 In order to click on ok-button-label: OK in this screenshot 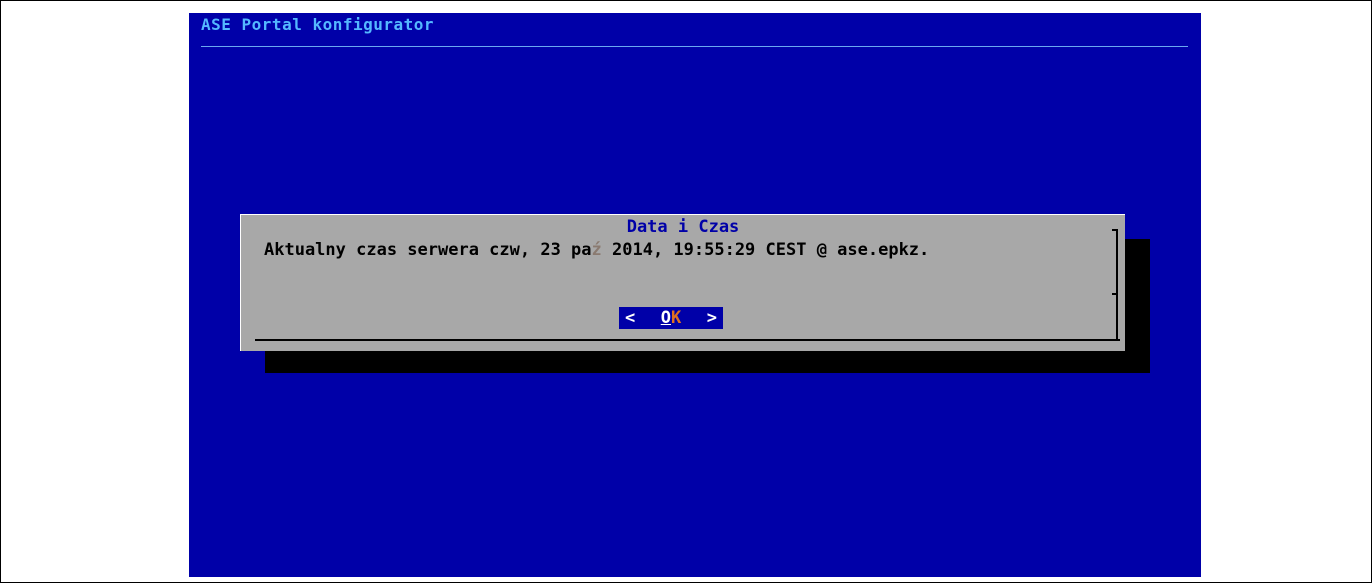, I will do `click(671, 318)`.